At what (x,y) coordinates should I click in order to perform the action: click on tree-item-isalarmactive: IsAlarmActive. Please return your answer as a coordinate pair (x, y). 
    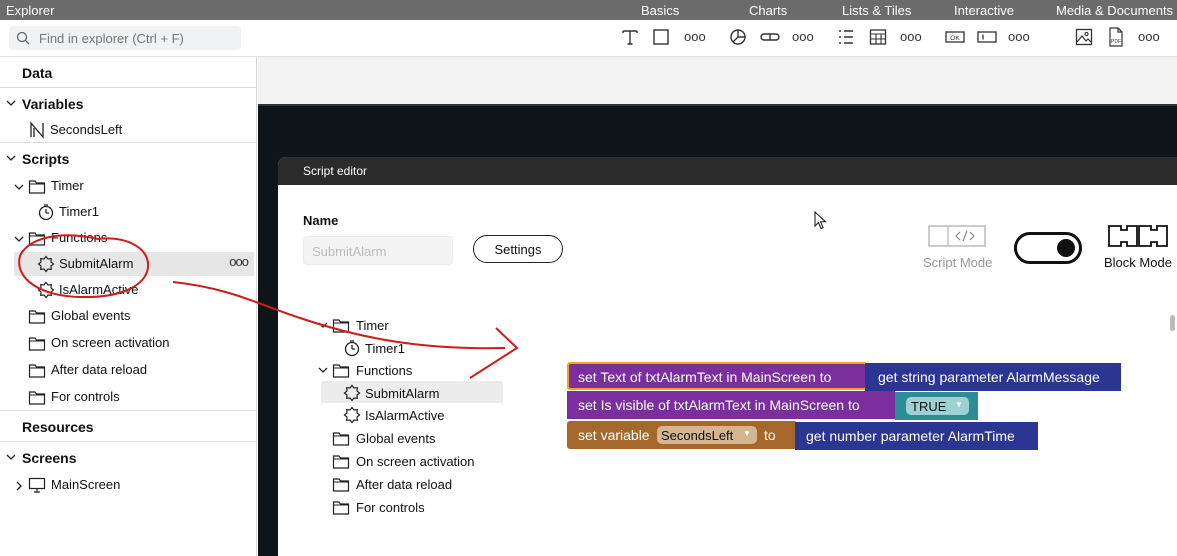
    Looking at the image, I should click on (128, 290).